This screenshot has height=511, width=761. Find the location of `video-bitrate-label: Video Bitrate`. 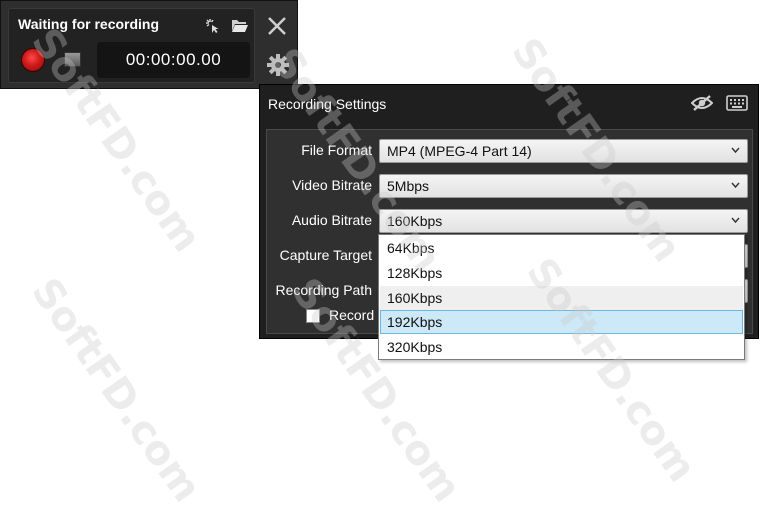

video-bitrate-label: Video Bitrate is located at coordinates (332, 185).